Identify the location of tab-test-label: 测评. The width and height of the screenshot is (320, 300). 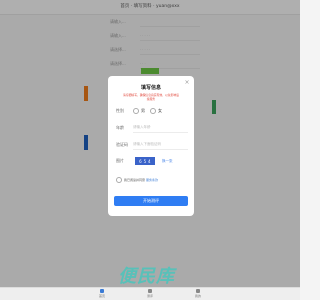
(149, 296).